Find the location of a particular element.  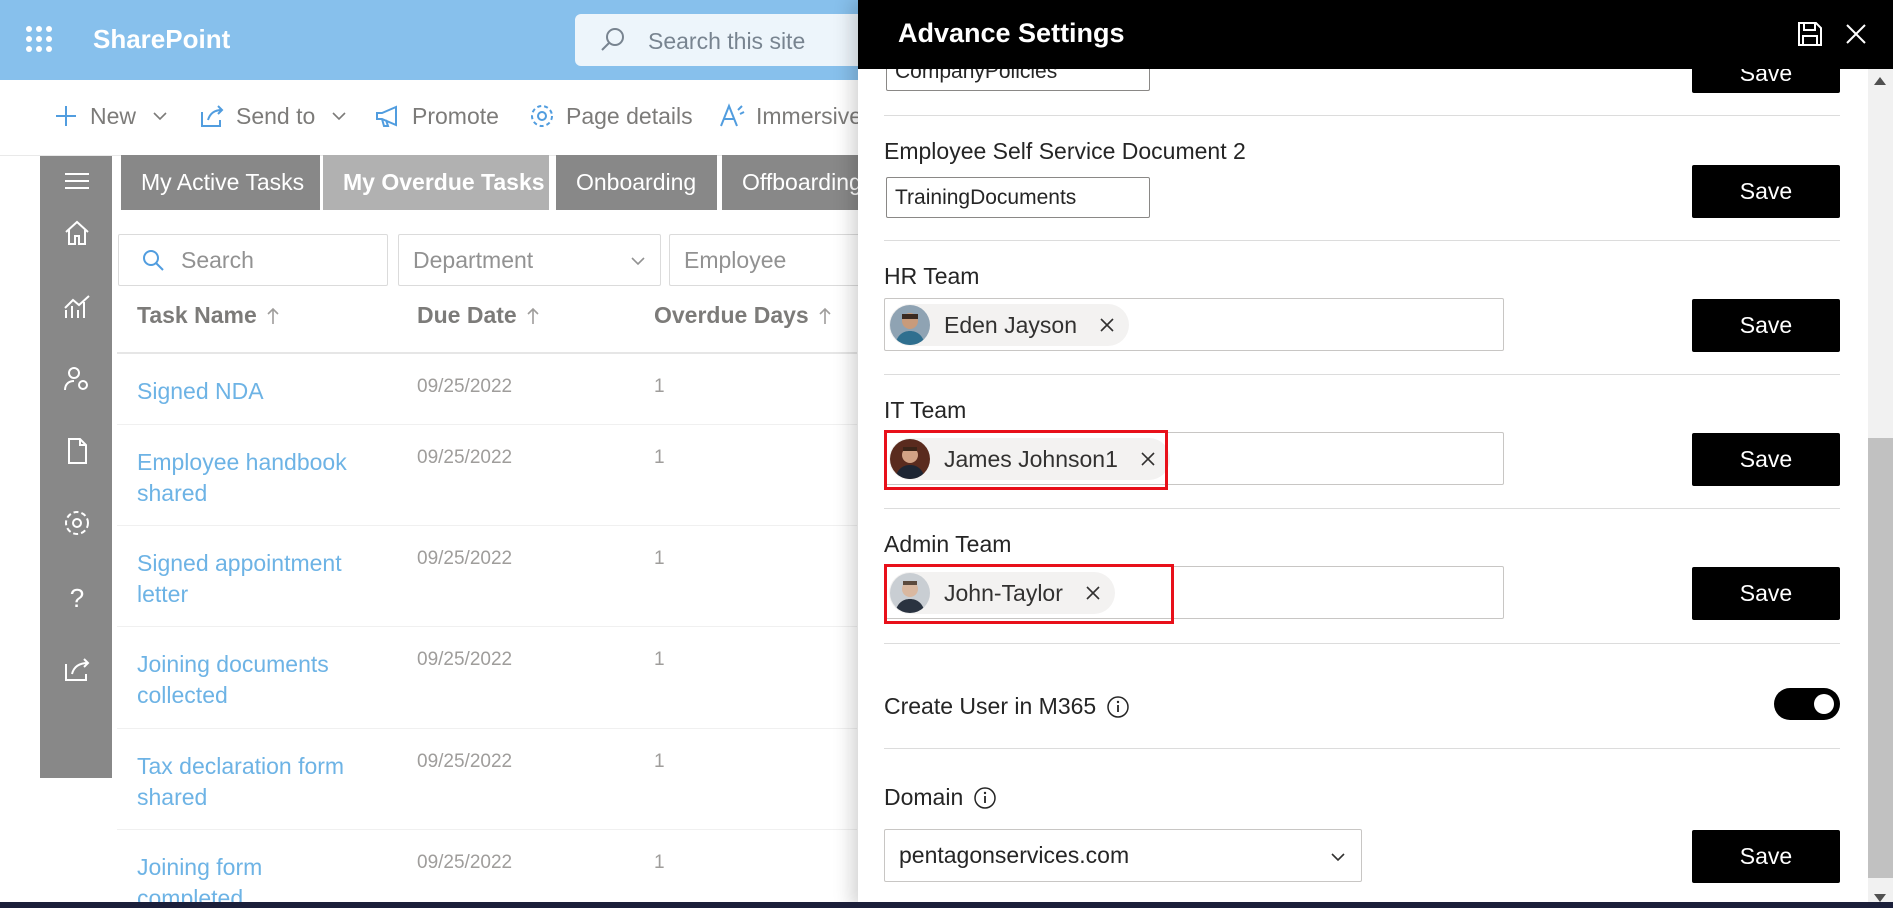

domain-label: Domain is located at coordinates (940, 797).